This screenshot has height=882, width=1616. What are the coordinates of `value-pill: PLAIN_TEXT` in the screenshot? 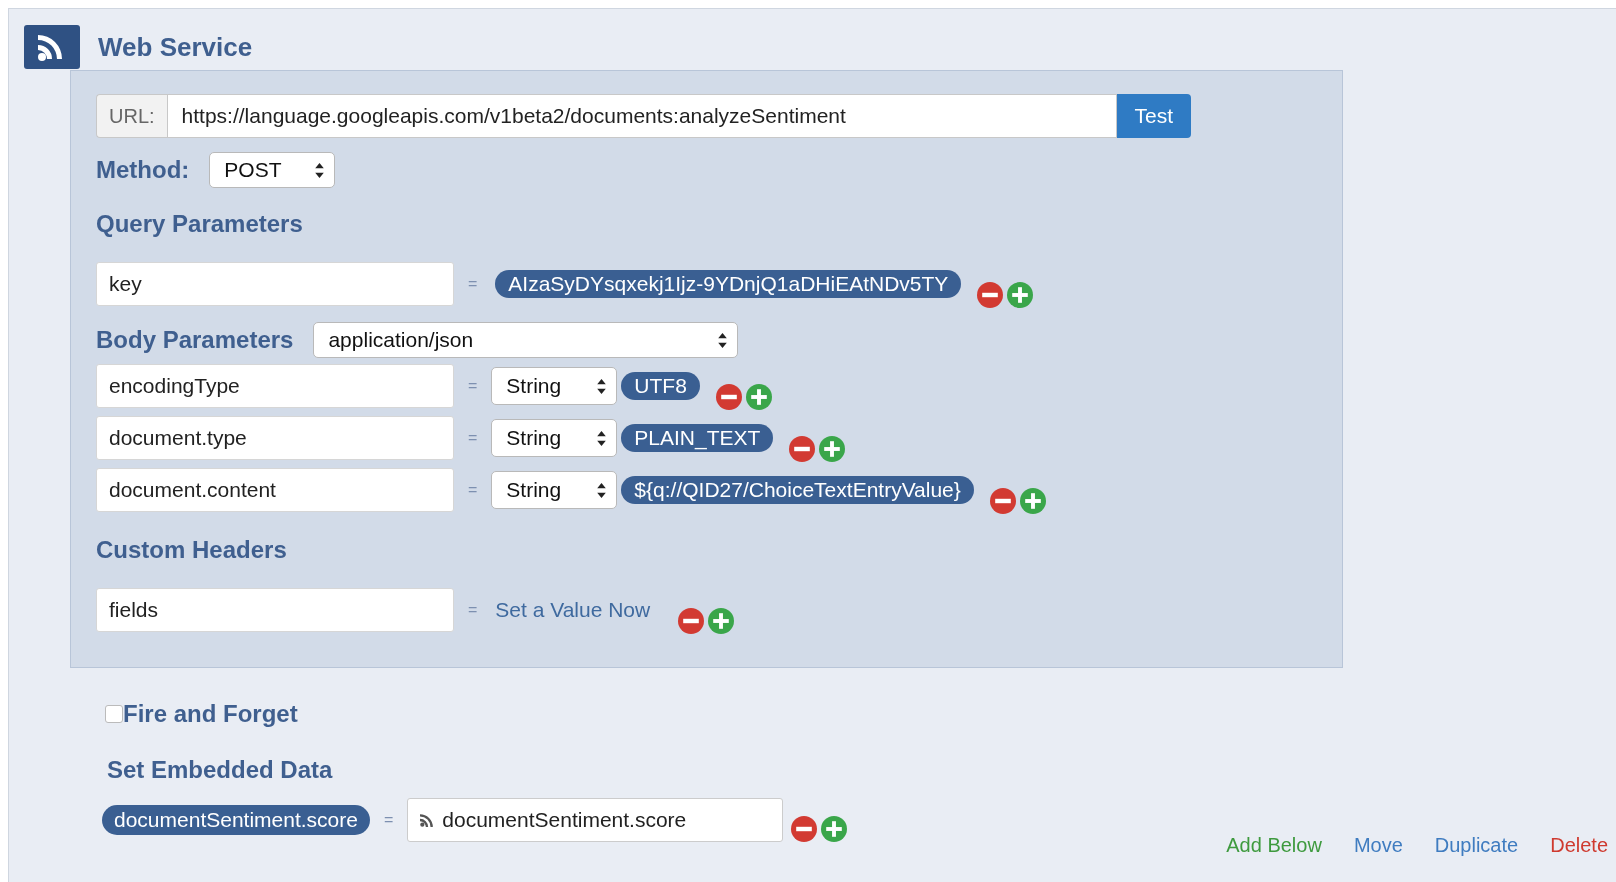 It's located at (697, 438).